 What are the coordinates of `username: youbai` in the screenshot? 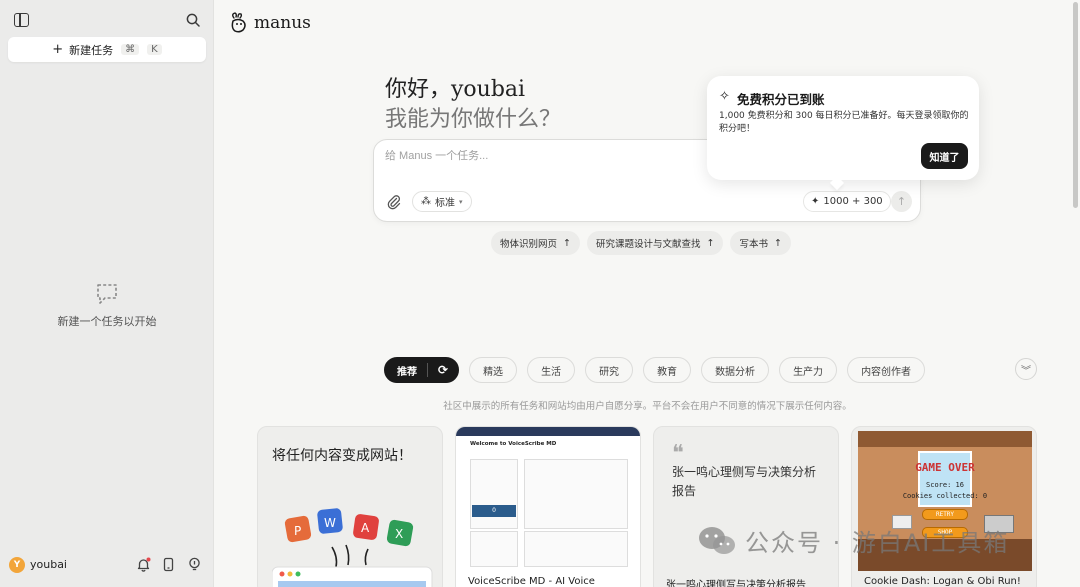 It's located at (48, 564).